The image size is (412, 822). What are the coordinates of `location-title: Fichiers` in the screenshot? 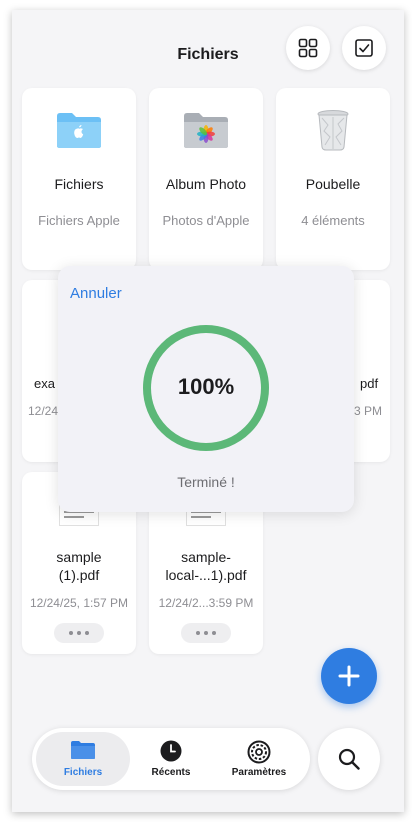 It's located at (79, 184).